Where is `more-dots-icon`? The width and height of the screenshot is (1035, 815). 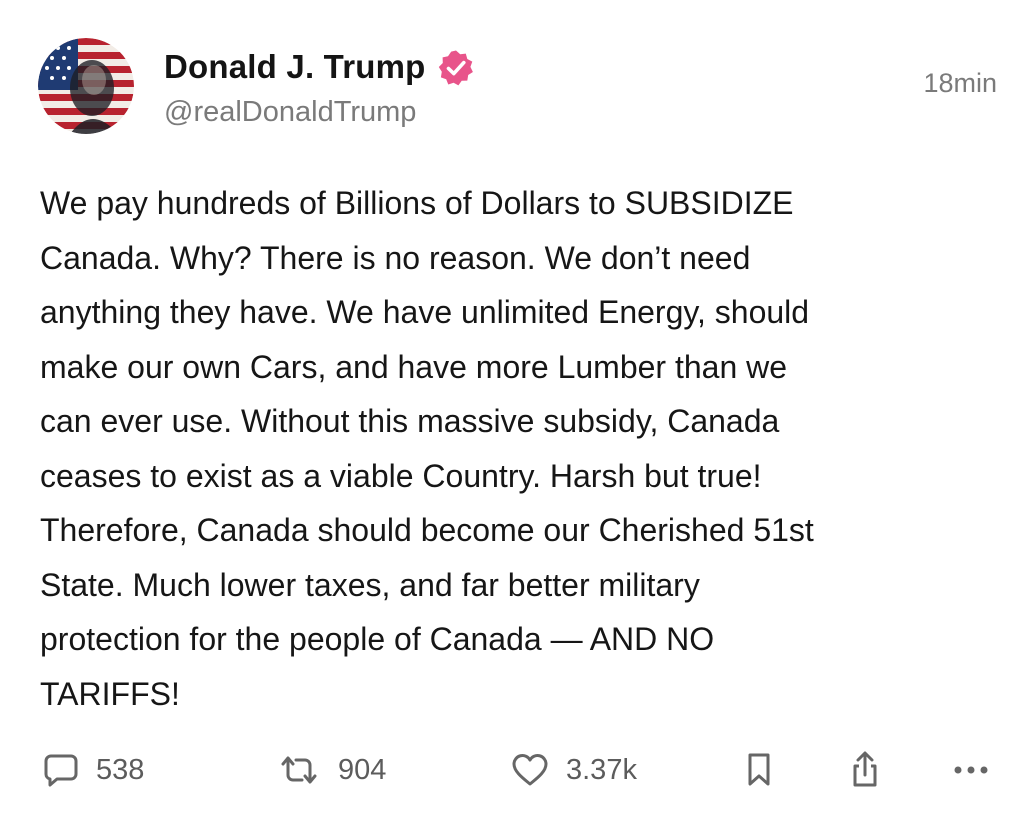 more-dots-icon is located at coordinates (971, 770).